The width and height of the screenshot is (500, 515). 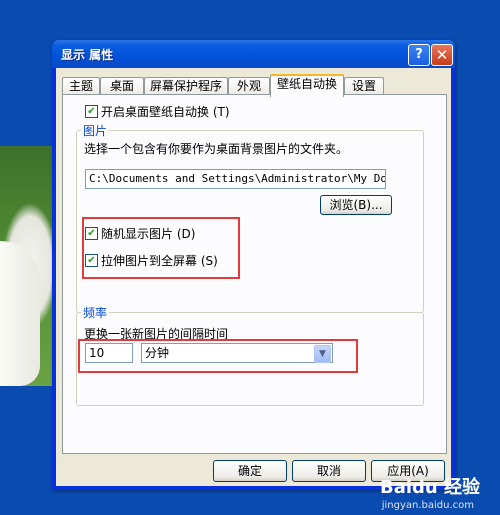 What do you see at coordinates (165, 112) in the screenshot?
I see `enable-auto-change-label: 开启桌面壁纸自动换 (T)` at bounding box center [165, 112].